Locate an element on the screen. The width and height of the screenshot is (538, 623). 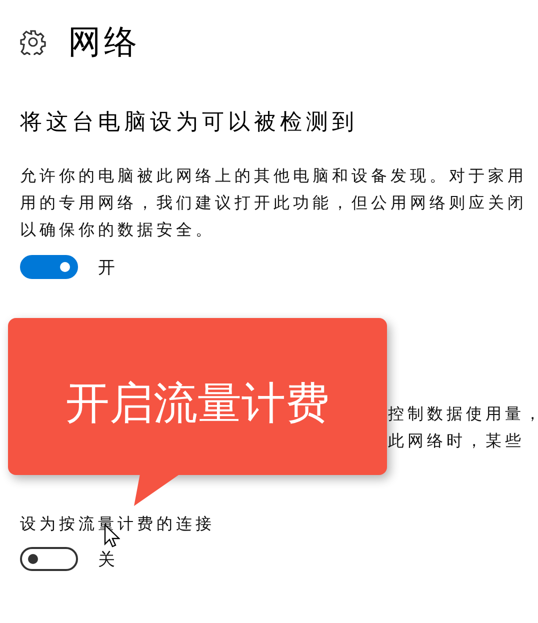
description-text: 控制数据使用量， 此网络时，某些 is located at coordinates (463, 427).